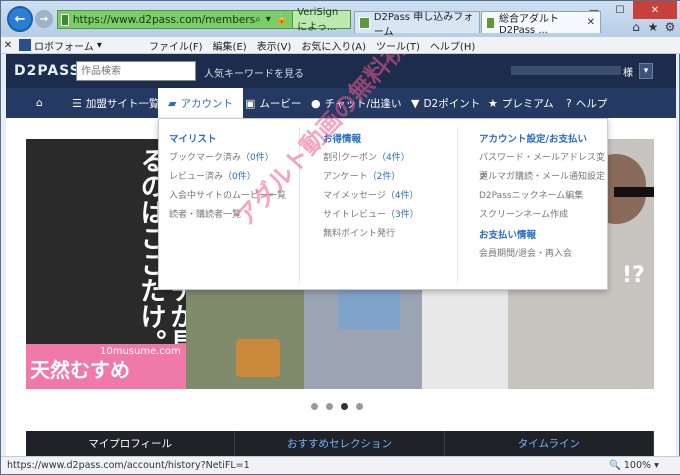 This screenshot has width=680, height=475. What do you see at coordinates (344, 406) in the screenshot?
I see `carousel-dot-active` at bounding box center [344, 406].